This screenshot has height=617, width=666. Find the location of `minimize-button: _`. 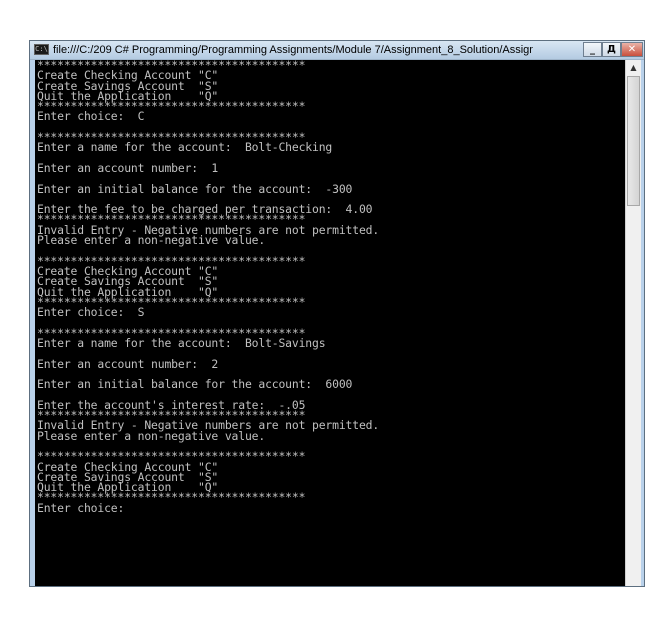

minimize-button: _ is located at coordinates (592, 49).